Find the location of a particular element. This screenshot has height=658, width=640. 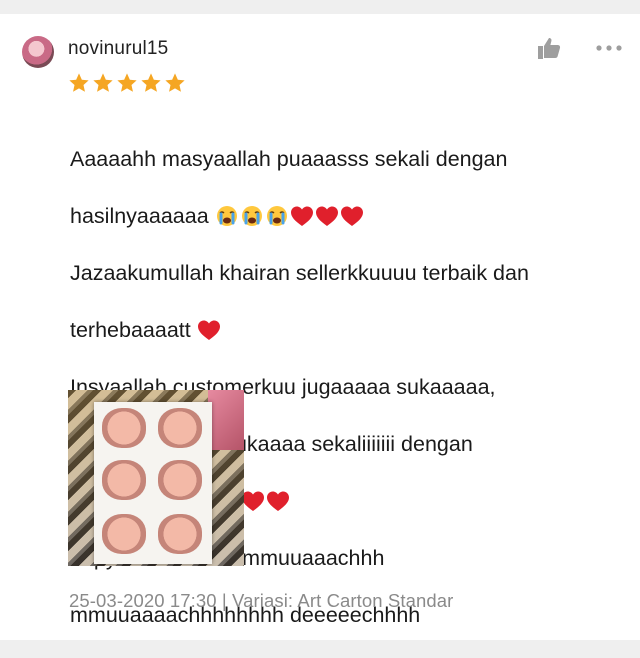

printed-photo-sheet is located at coordinates (153, 483).